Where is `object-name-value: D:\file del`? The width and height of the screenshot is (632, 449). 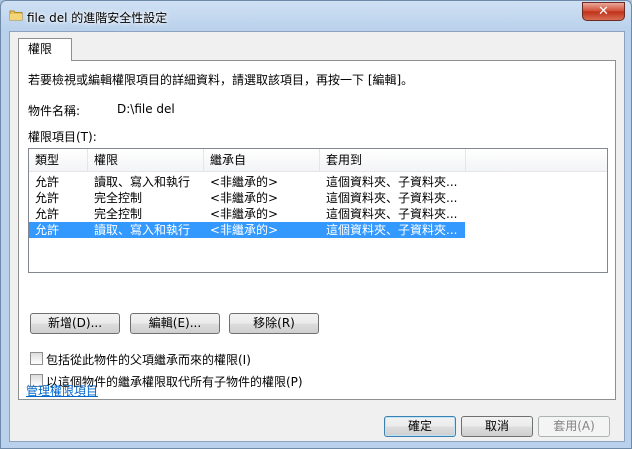
object-name-value: D:\file del is located at coordinates (146, 109).